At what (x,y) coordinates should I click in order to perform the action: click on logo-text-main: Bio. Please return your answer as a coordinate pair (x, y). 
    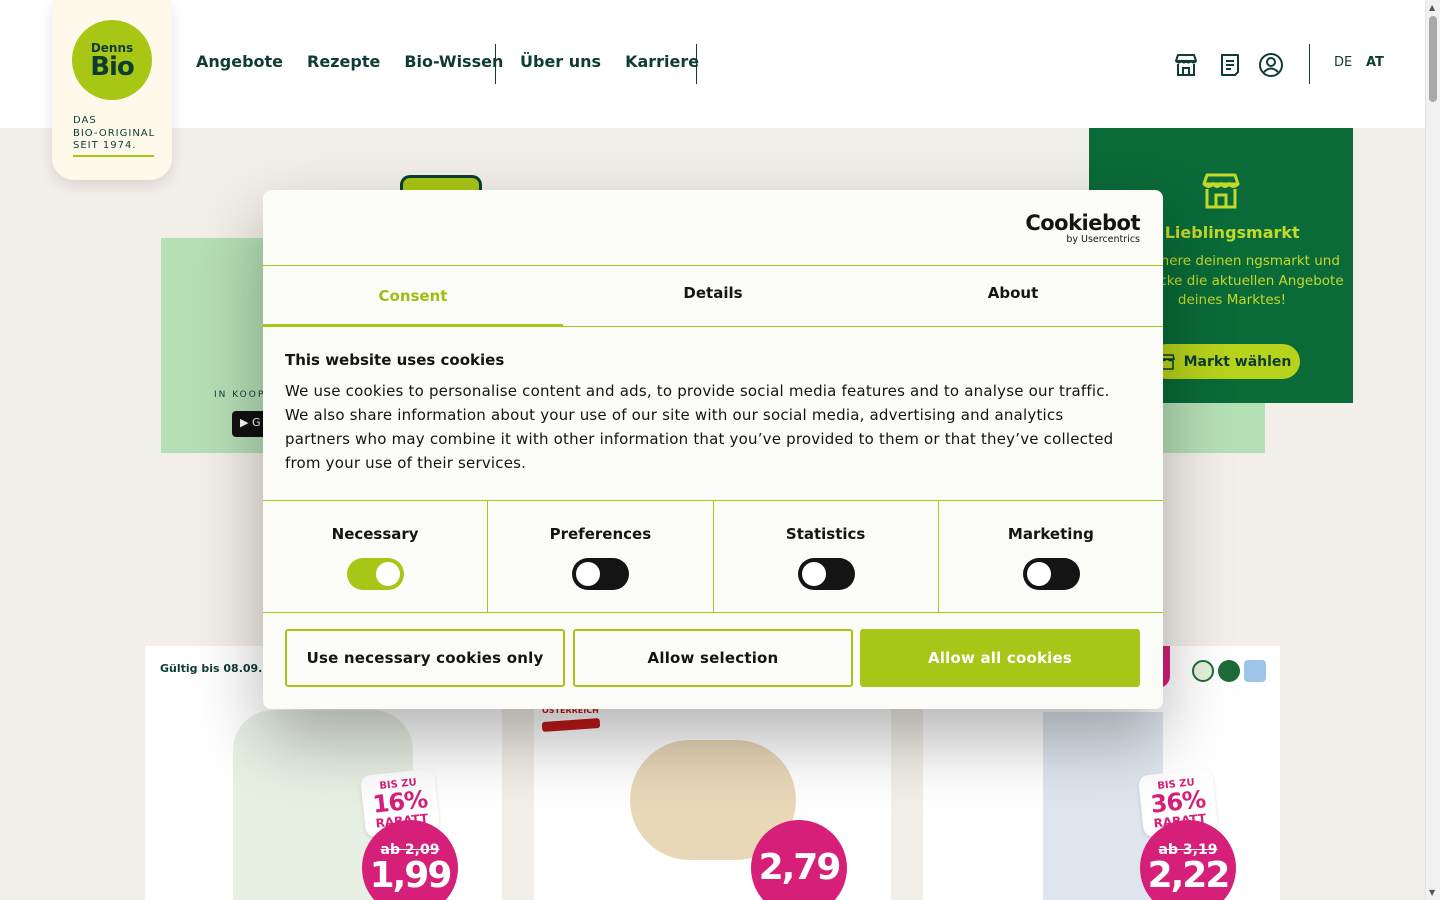
    Looking at the image, I should click on (112, 67).